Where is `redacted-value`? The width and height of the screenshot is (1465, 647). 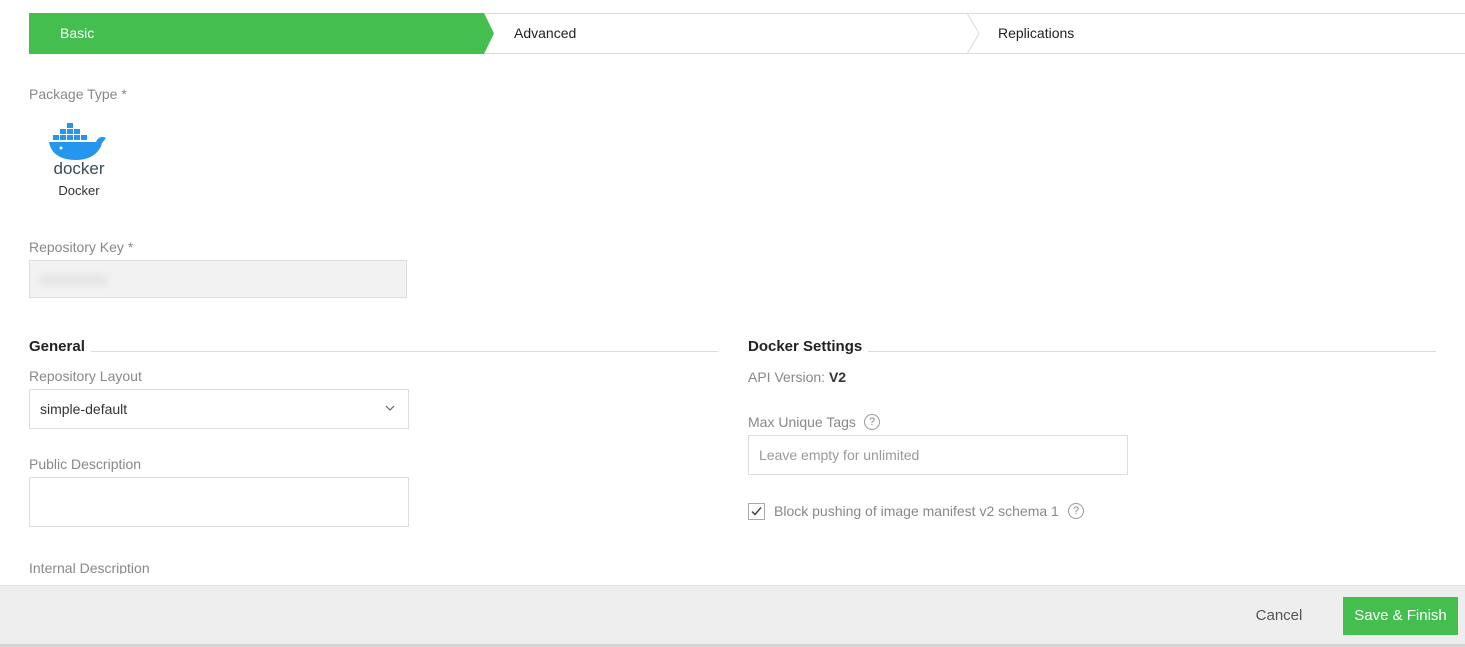
redacted-value is located at coordinates (73, 280).